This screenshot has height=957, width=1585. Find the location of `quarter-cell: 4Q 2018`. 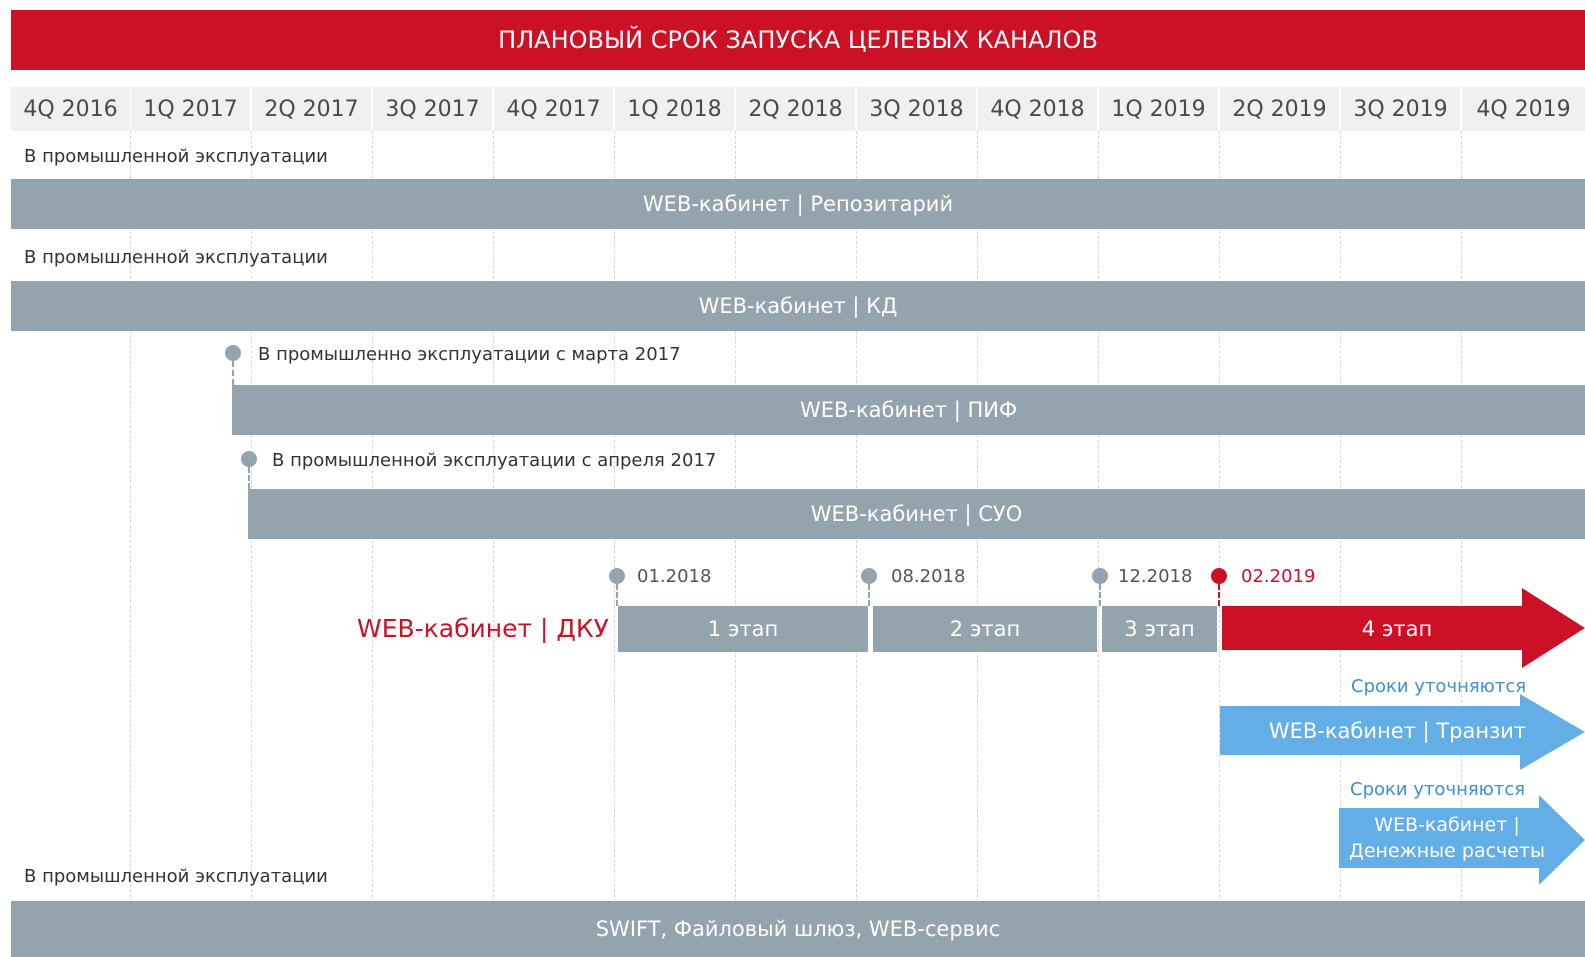

quarter-cell: 4Q 2018 is located at coordinates (1037, 109).